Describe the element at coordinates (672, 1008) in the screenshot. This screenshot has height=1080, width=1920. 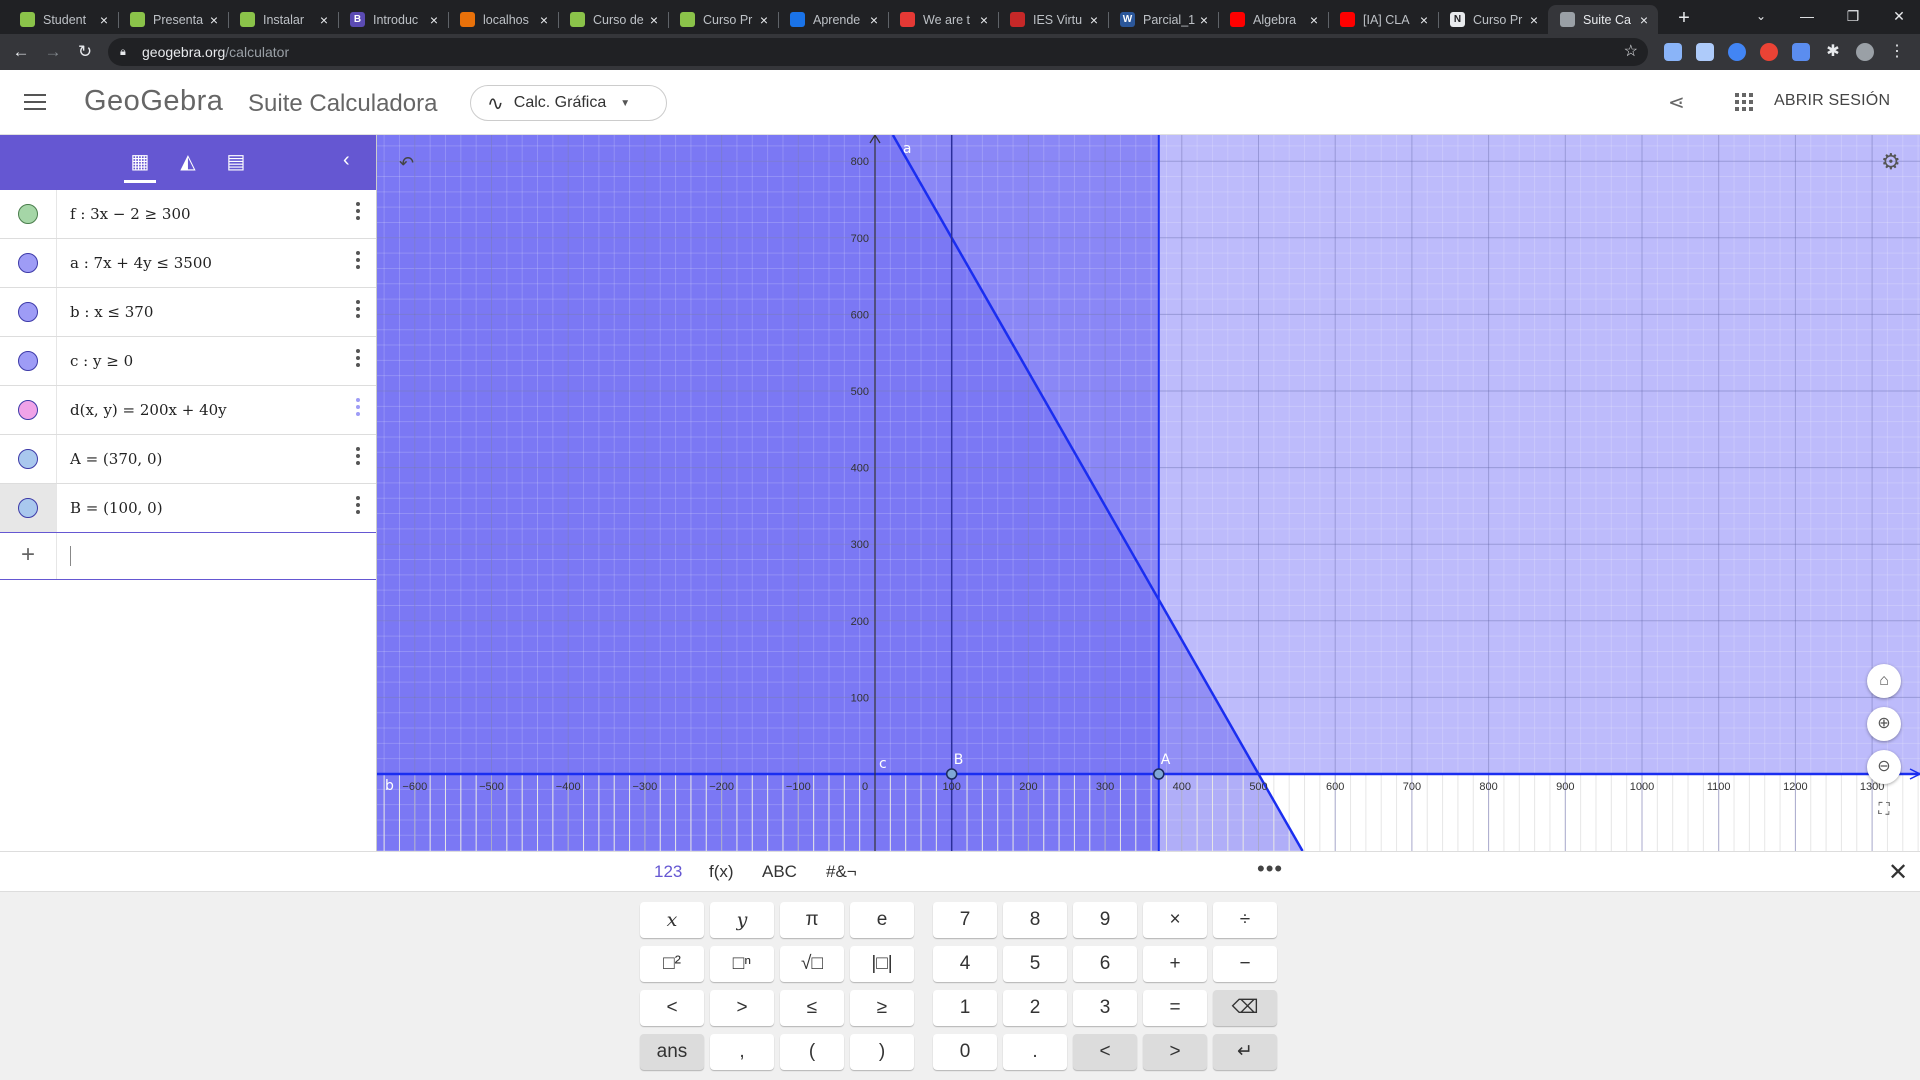
I see `keyboard-key: <` at that location.